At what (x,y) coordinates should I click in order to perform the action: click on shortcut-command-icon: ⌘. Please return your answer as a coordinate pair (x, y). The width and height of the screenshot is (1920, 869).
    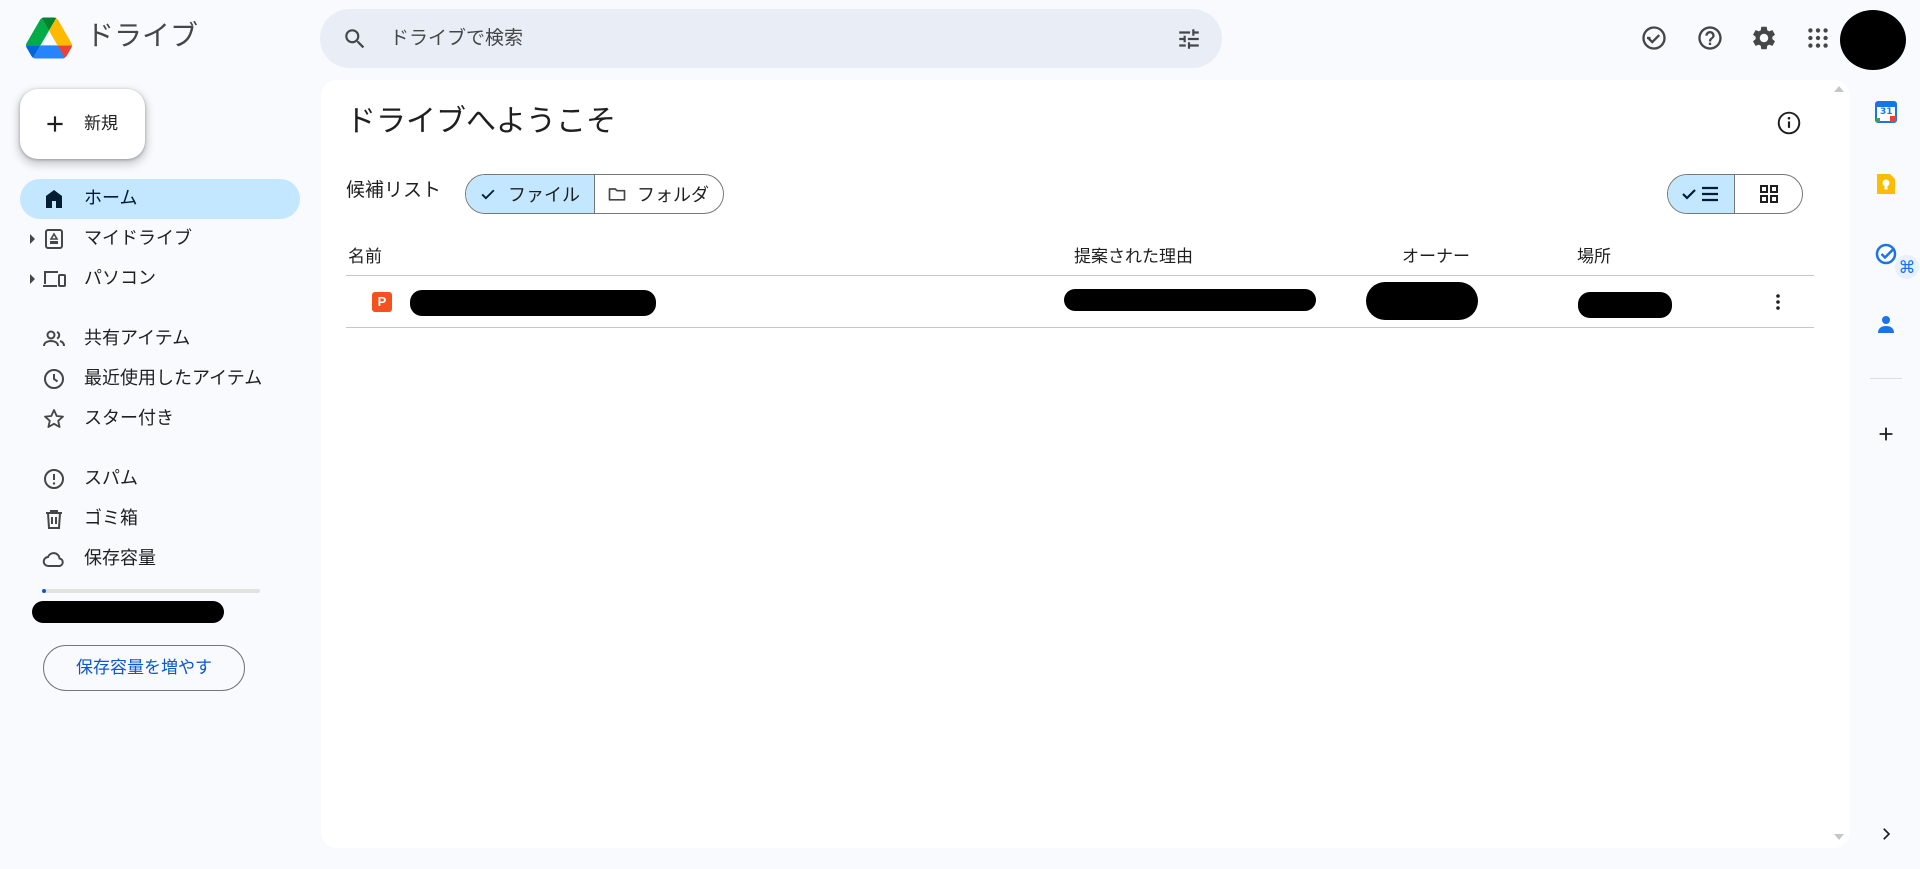
    Looking at the image, I should click on (1907, 267).